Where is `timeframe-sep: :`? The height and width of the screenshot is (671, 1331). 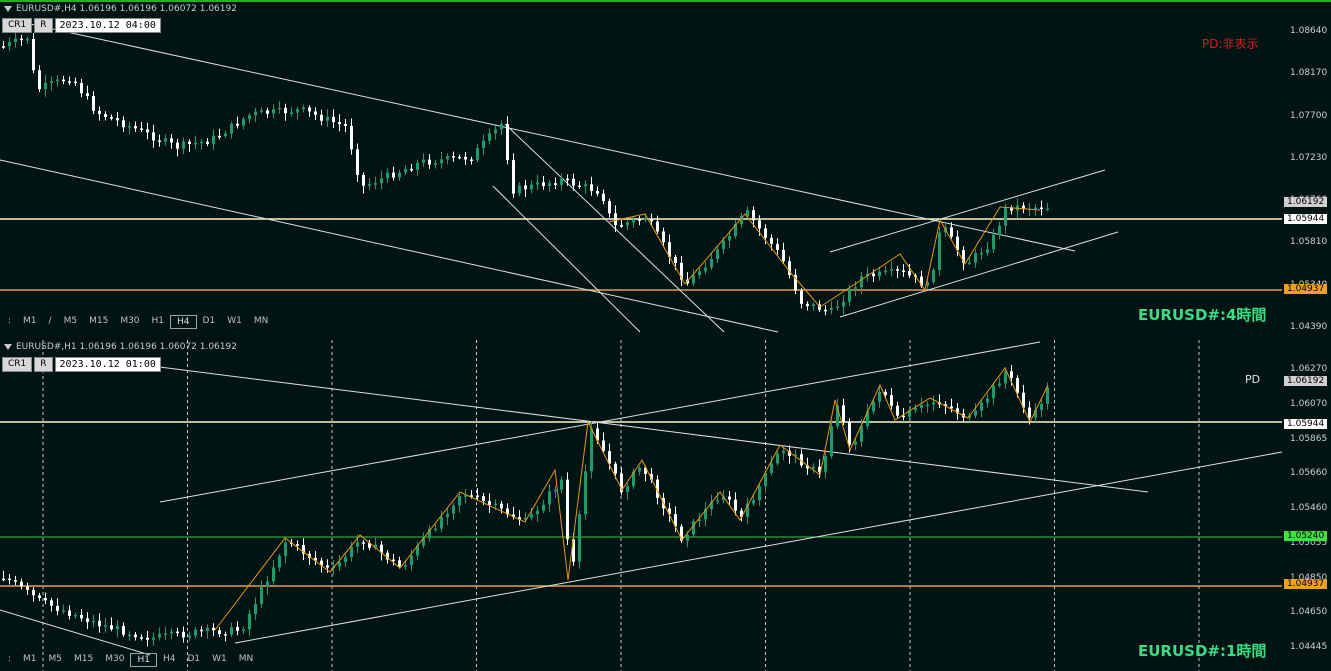
timeframe-sep: : is located at coordinates (10, 321).